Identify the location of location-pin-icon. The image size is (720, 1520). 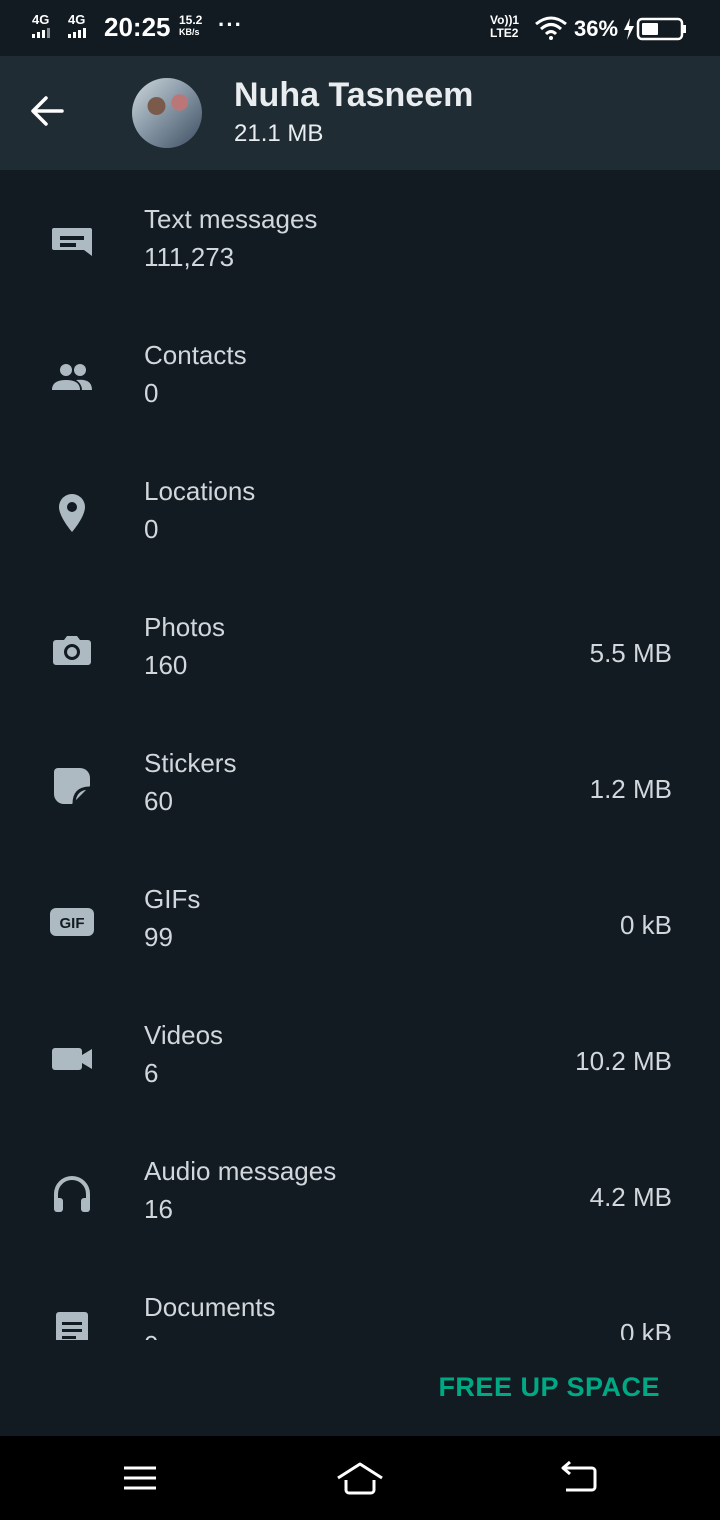
(72, 513).